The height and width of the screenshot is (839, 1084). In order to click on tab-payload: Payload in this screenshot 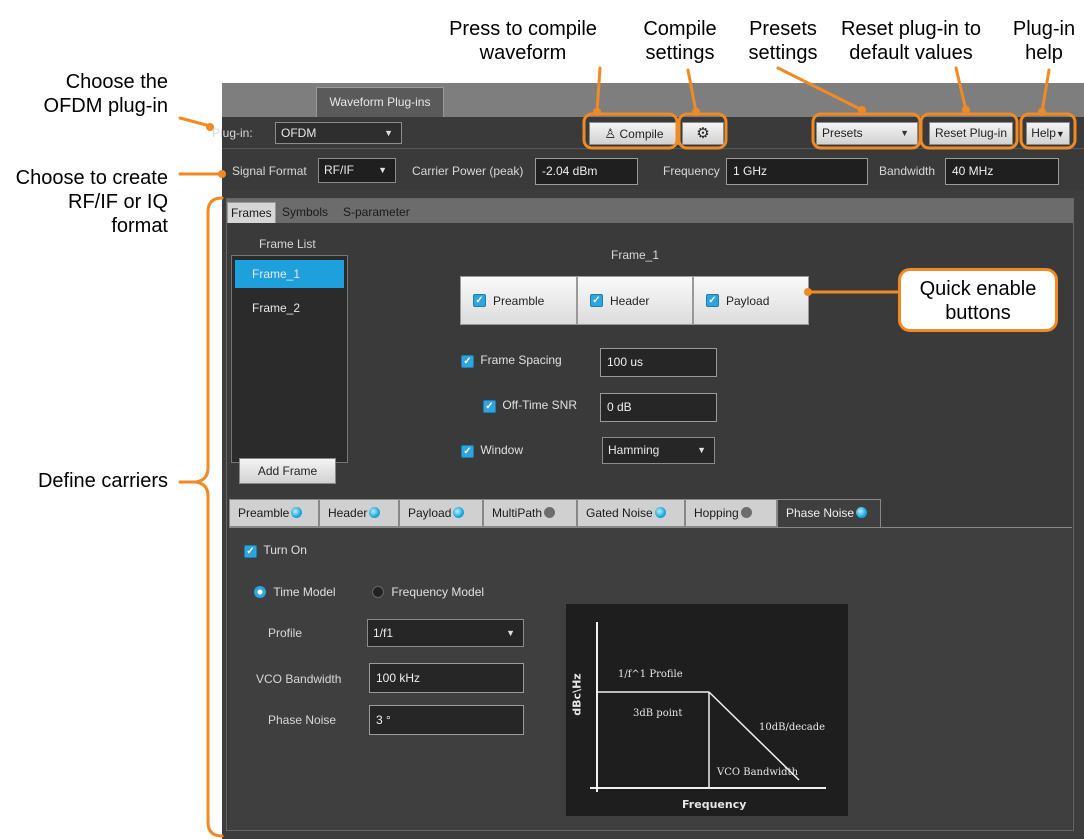, I will do `click(441, 513)`.